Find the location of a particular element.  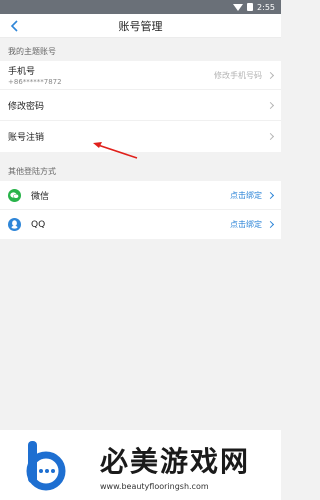

other-login-card: 微信 点击绑定 QQ 点击绑定 is located at coordinates (140, 210).